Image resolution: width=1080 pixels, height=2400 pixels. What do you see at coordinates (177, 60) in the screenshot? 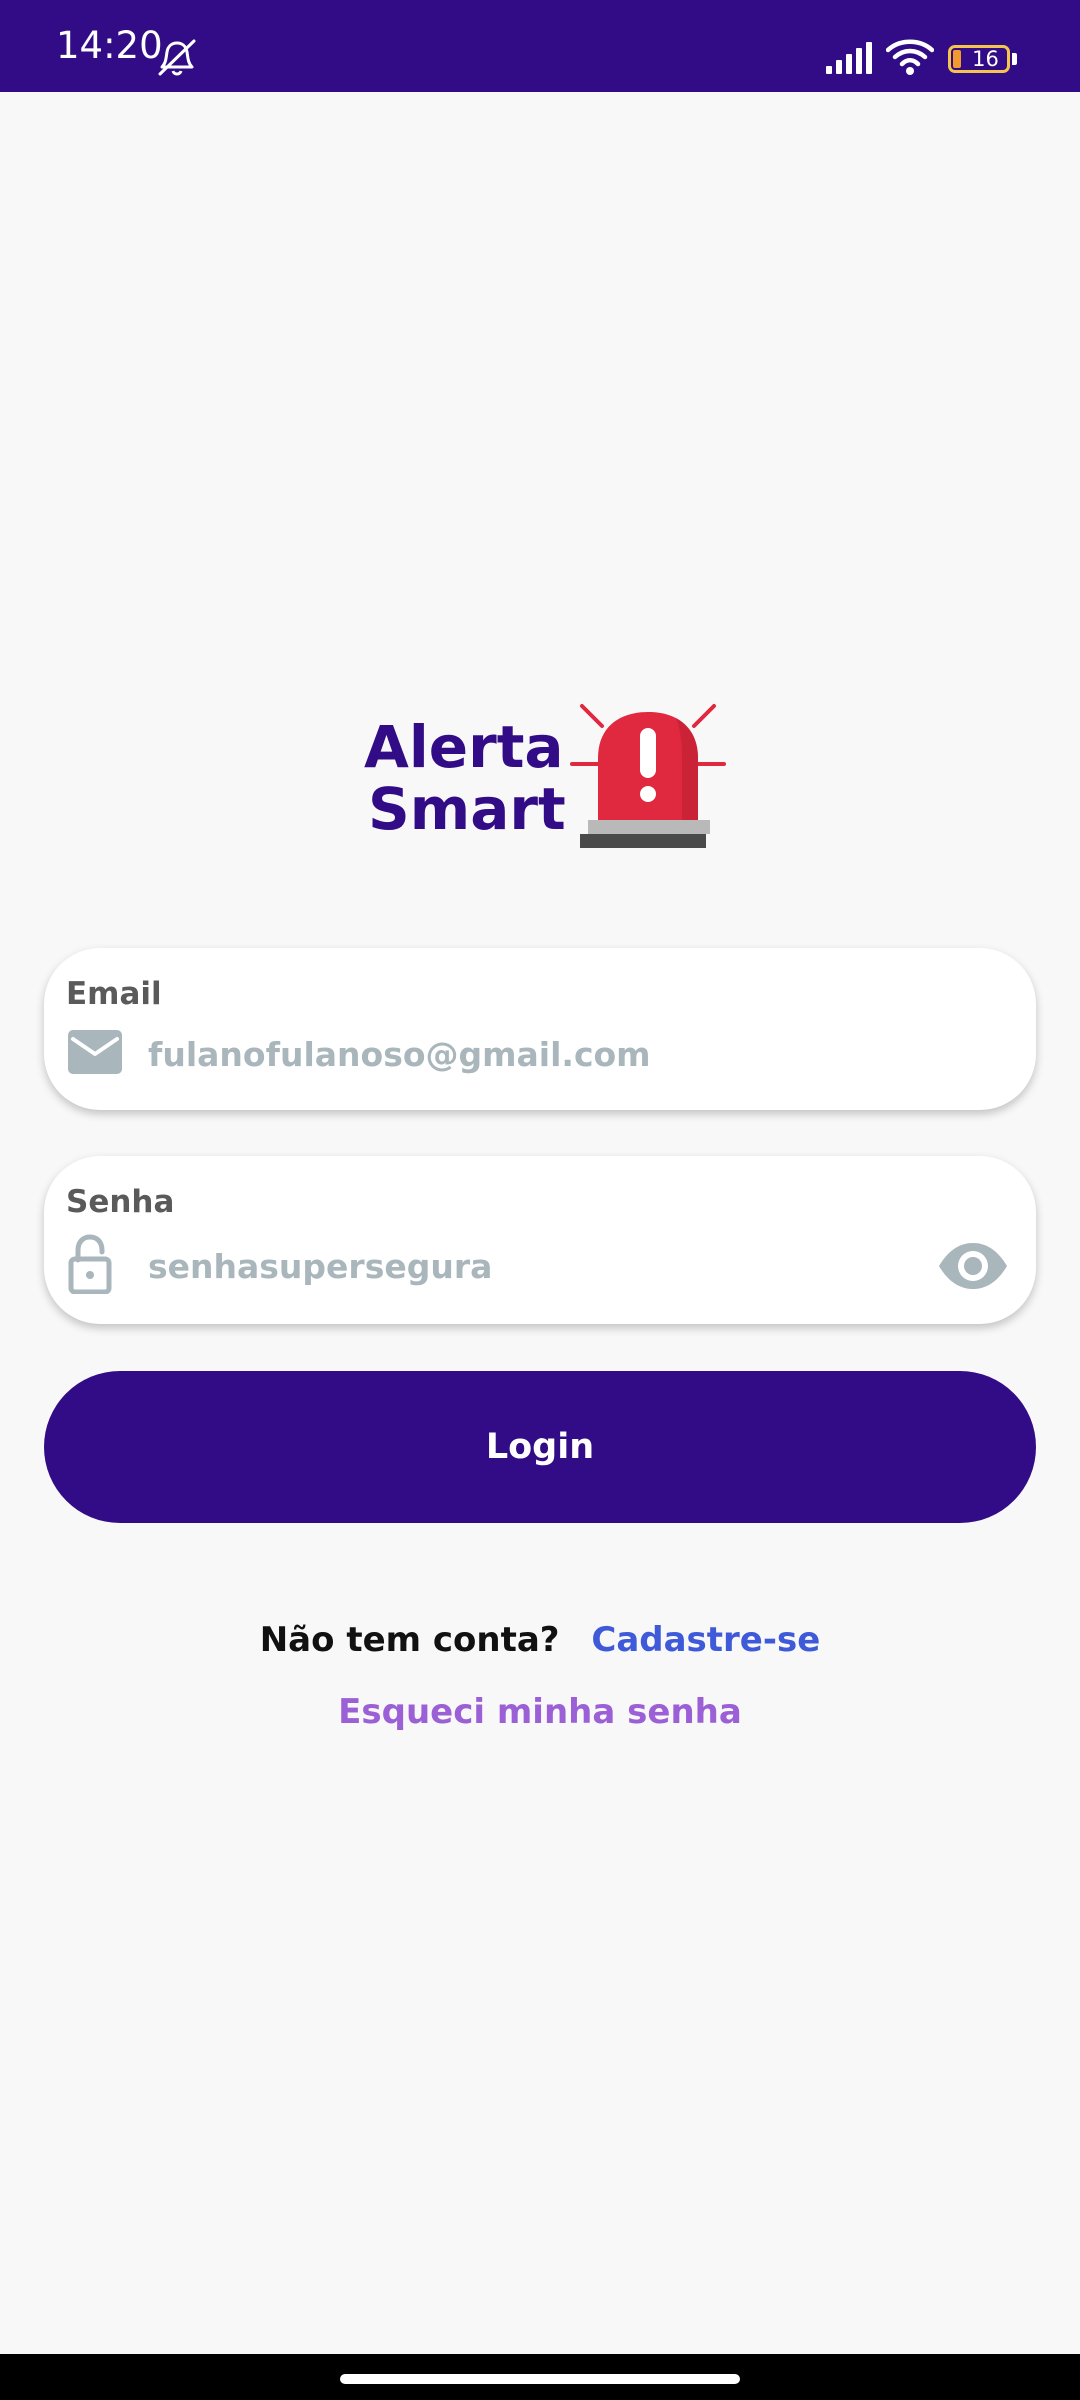
I see `bell-off-icon` at bounding box center [177, 60].